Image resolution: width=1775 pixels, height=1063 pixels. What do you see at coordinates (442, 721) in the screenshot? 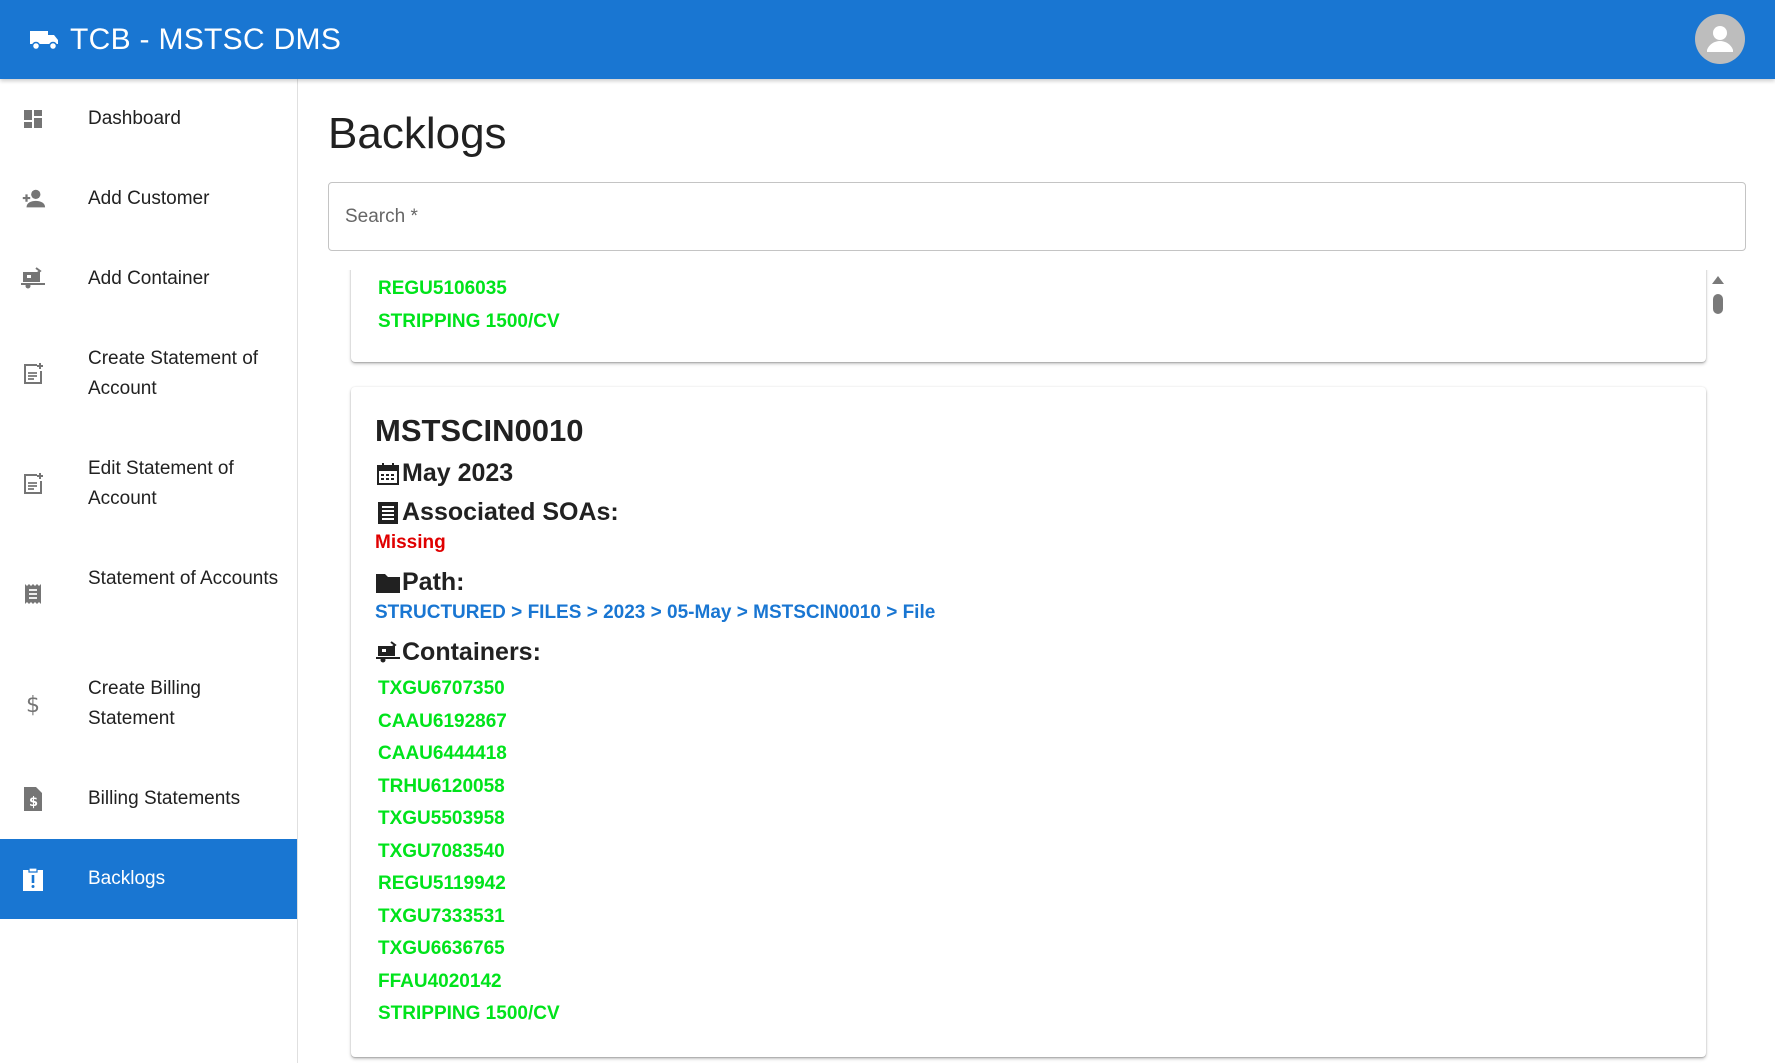
I see `container-number: CAAU6192867` at bounding box center [442, 721].